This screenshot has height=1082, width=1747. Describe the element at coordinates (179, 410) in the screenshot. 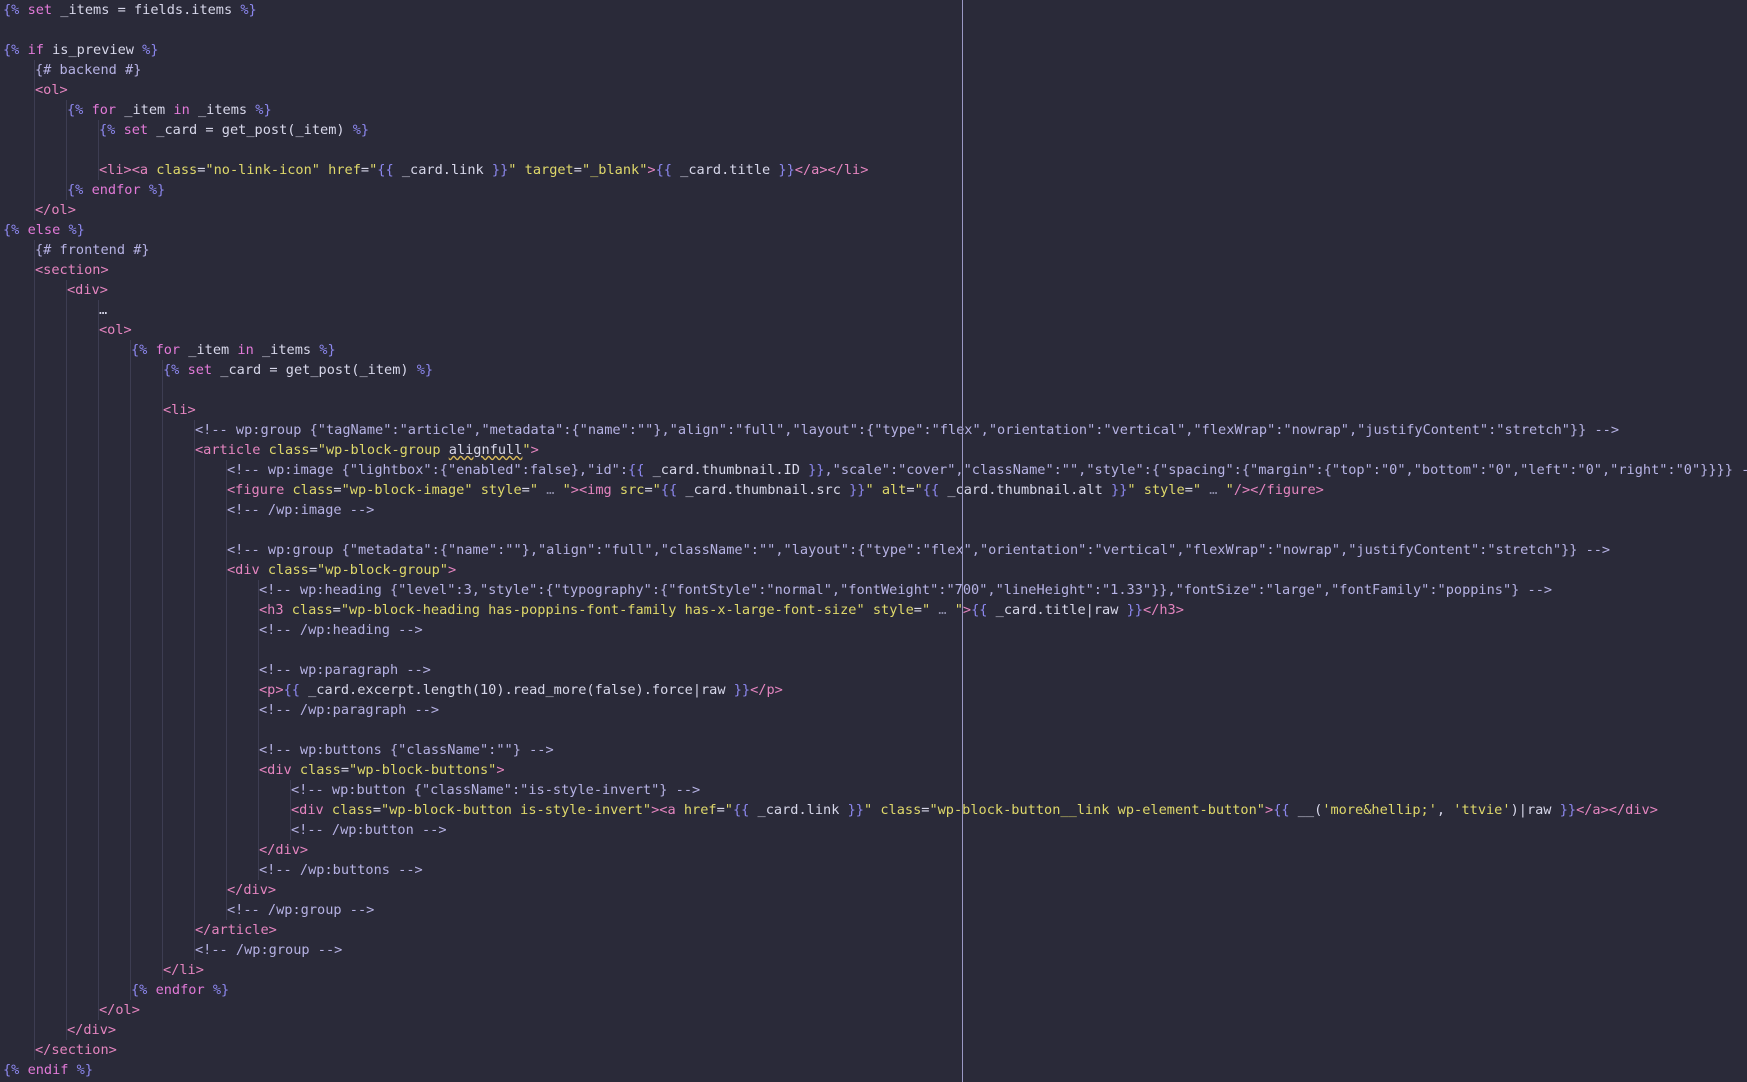

I see `code-token: <li>` at that location.